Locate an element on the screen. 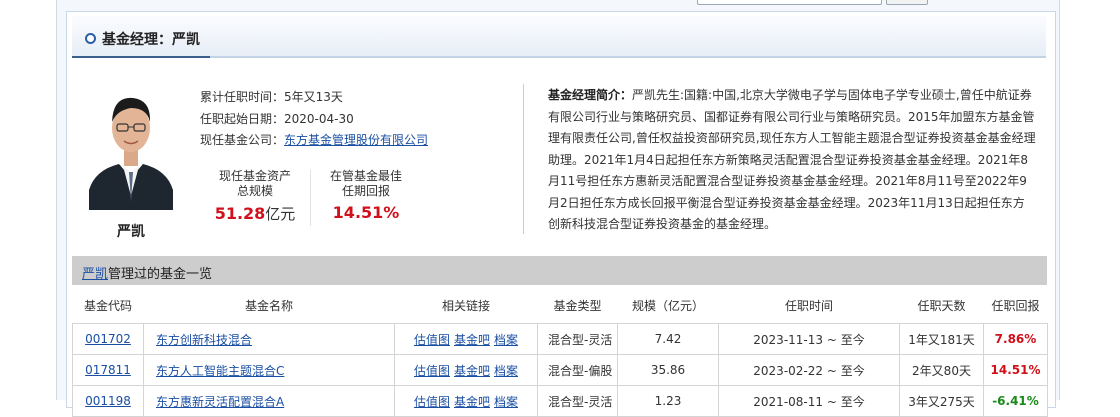 The height and width of the screenshot is (417, 1120). fund-name-cell: 东方人工智能主题混合C is located at coordinates (269, 370).